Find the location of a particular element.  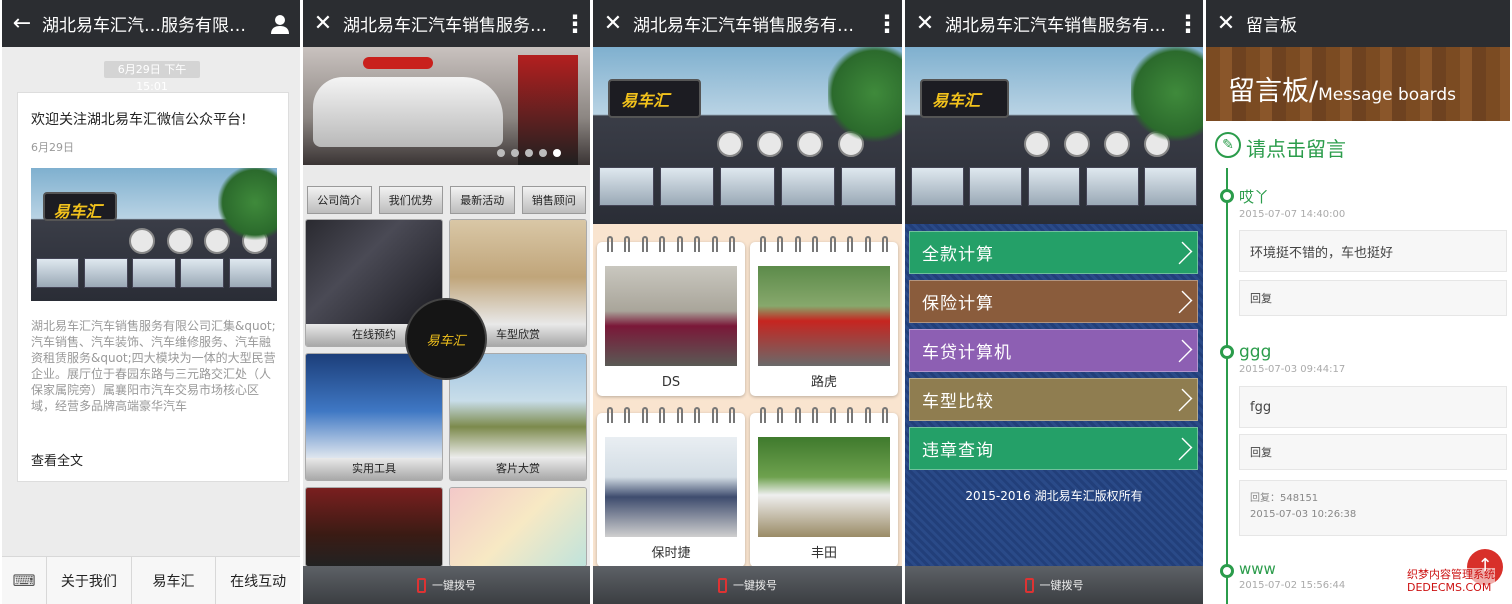

full-payment-calc-button: 全款计算 is located at coordinates (1053, 252).